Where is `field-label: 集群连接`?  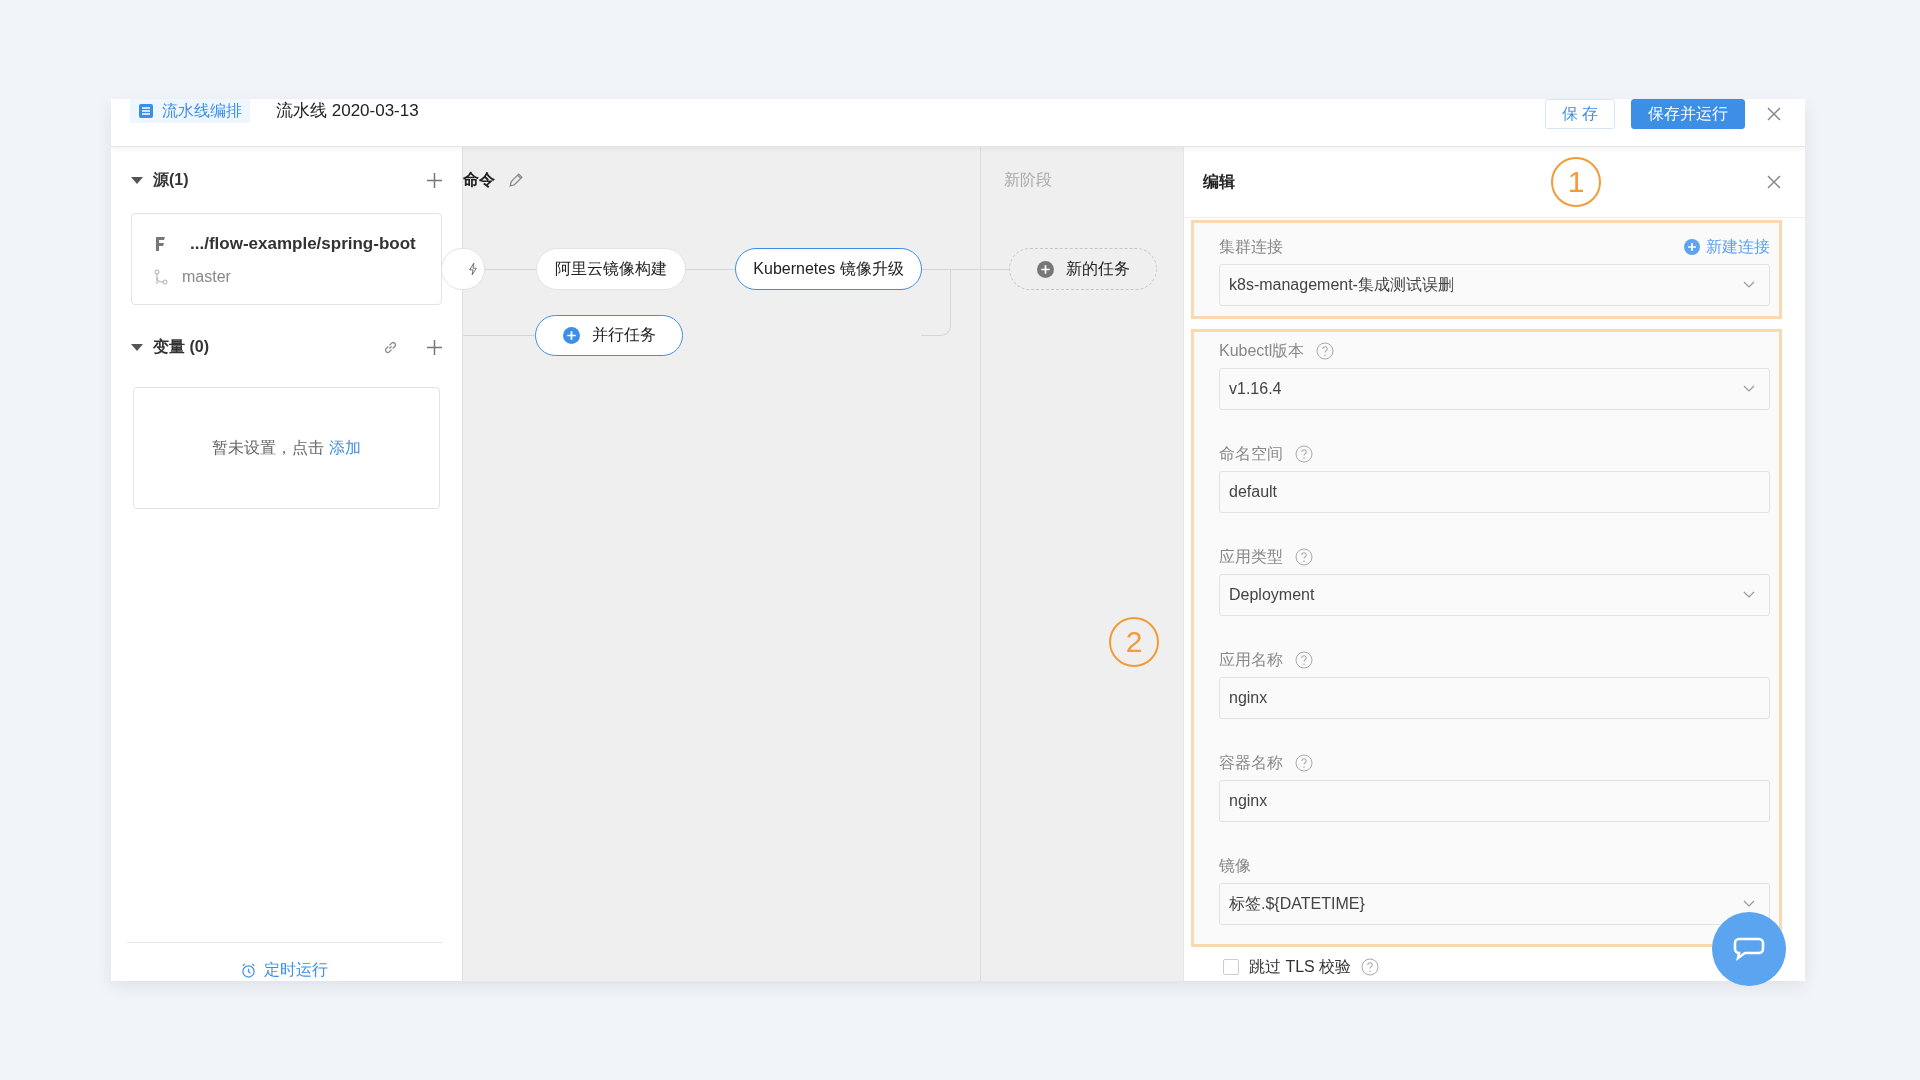 field-label: 集群连接 is located at coordinates (1251, 246).